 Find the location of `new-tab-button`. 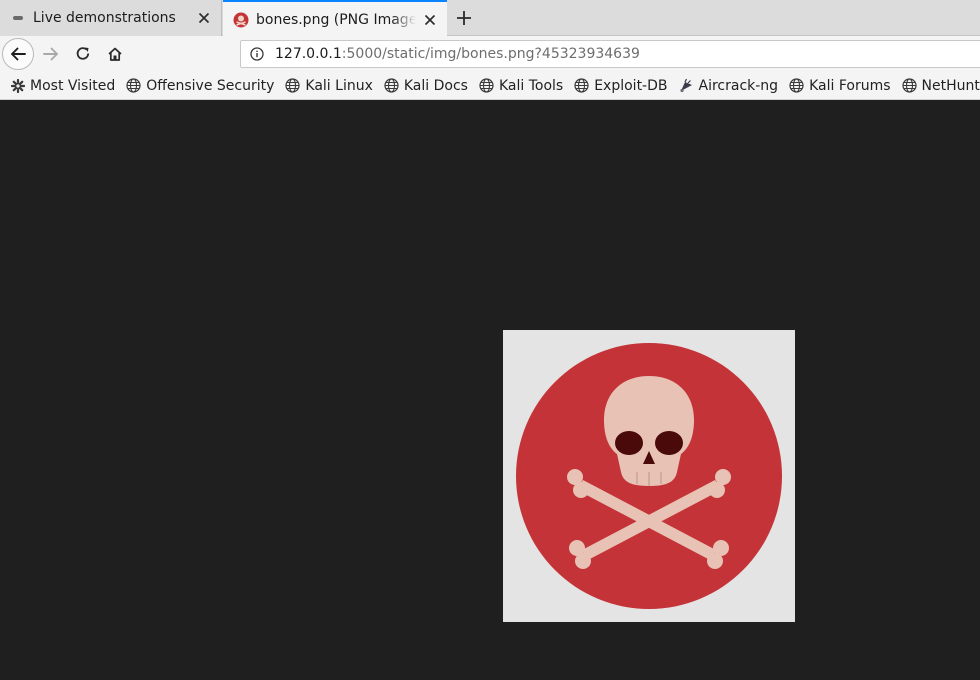

new-tab-button is located at coordinates (464, 18).